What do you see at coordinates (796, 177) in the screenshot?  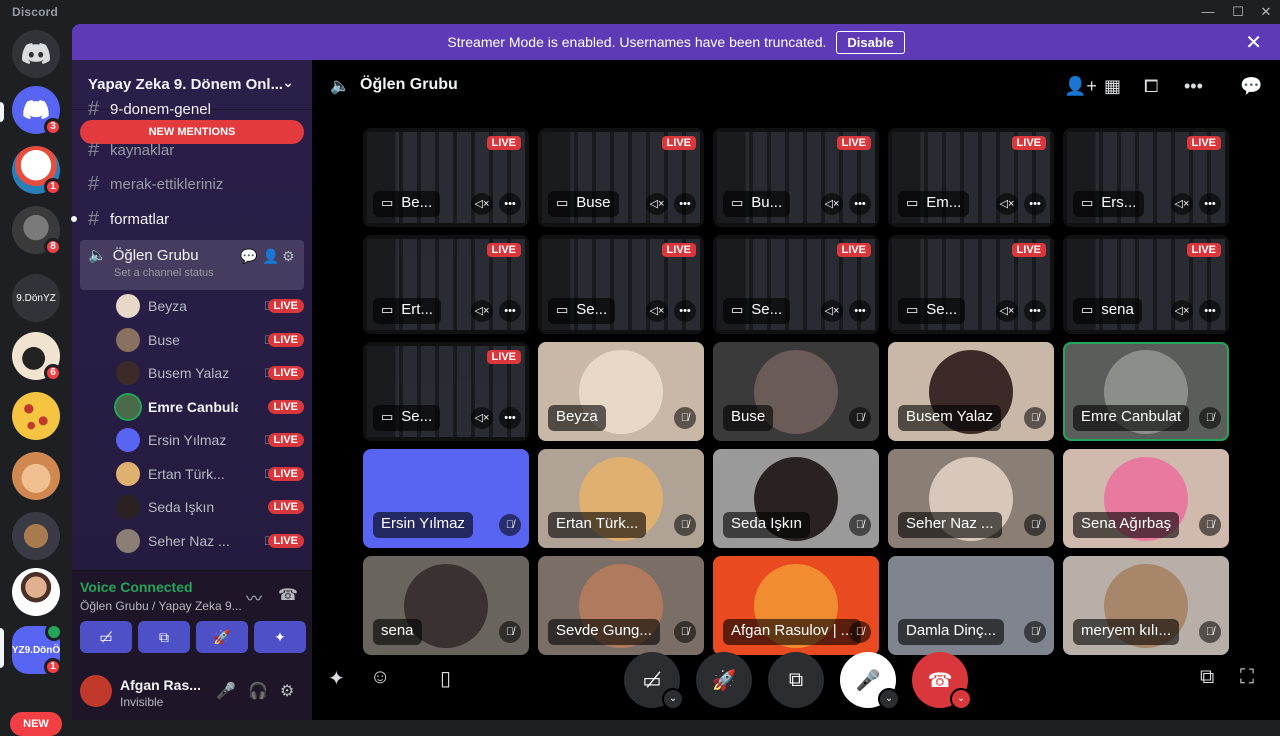 I see `screen-share-tile: LIVE ▭ Bu... ◁× •••` at bounding box center [796, 177].